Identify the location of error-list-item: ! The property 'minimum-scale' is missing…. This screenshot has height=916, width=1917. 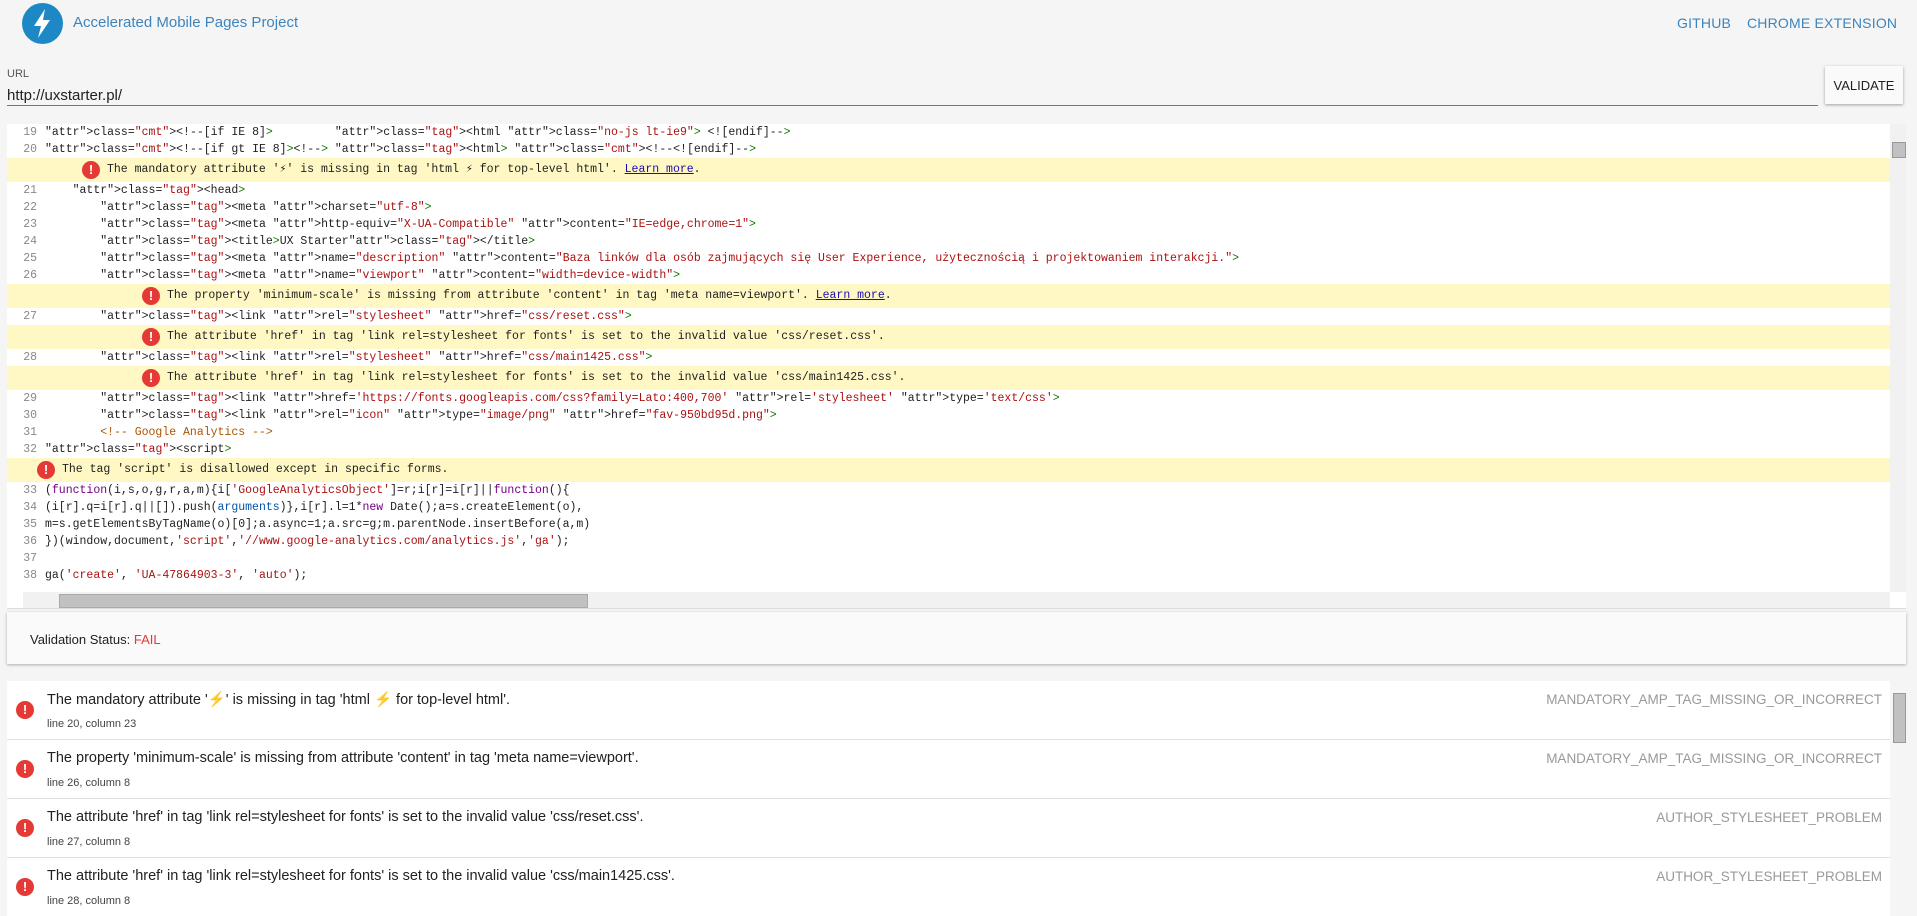
(948, 769).